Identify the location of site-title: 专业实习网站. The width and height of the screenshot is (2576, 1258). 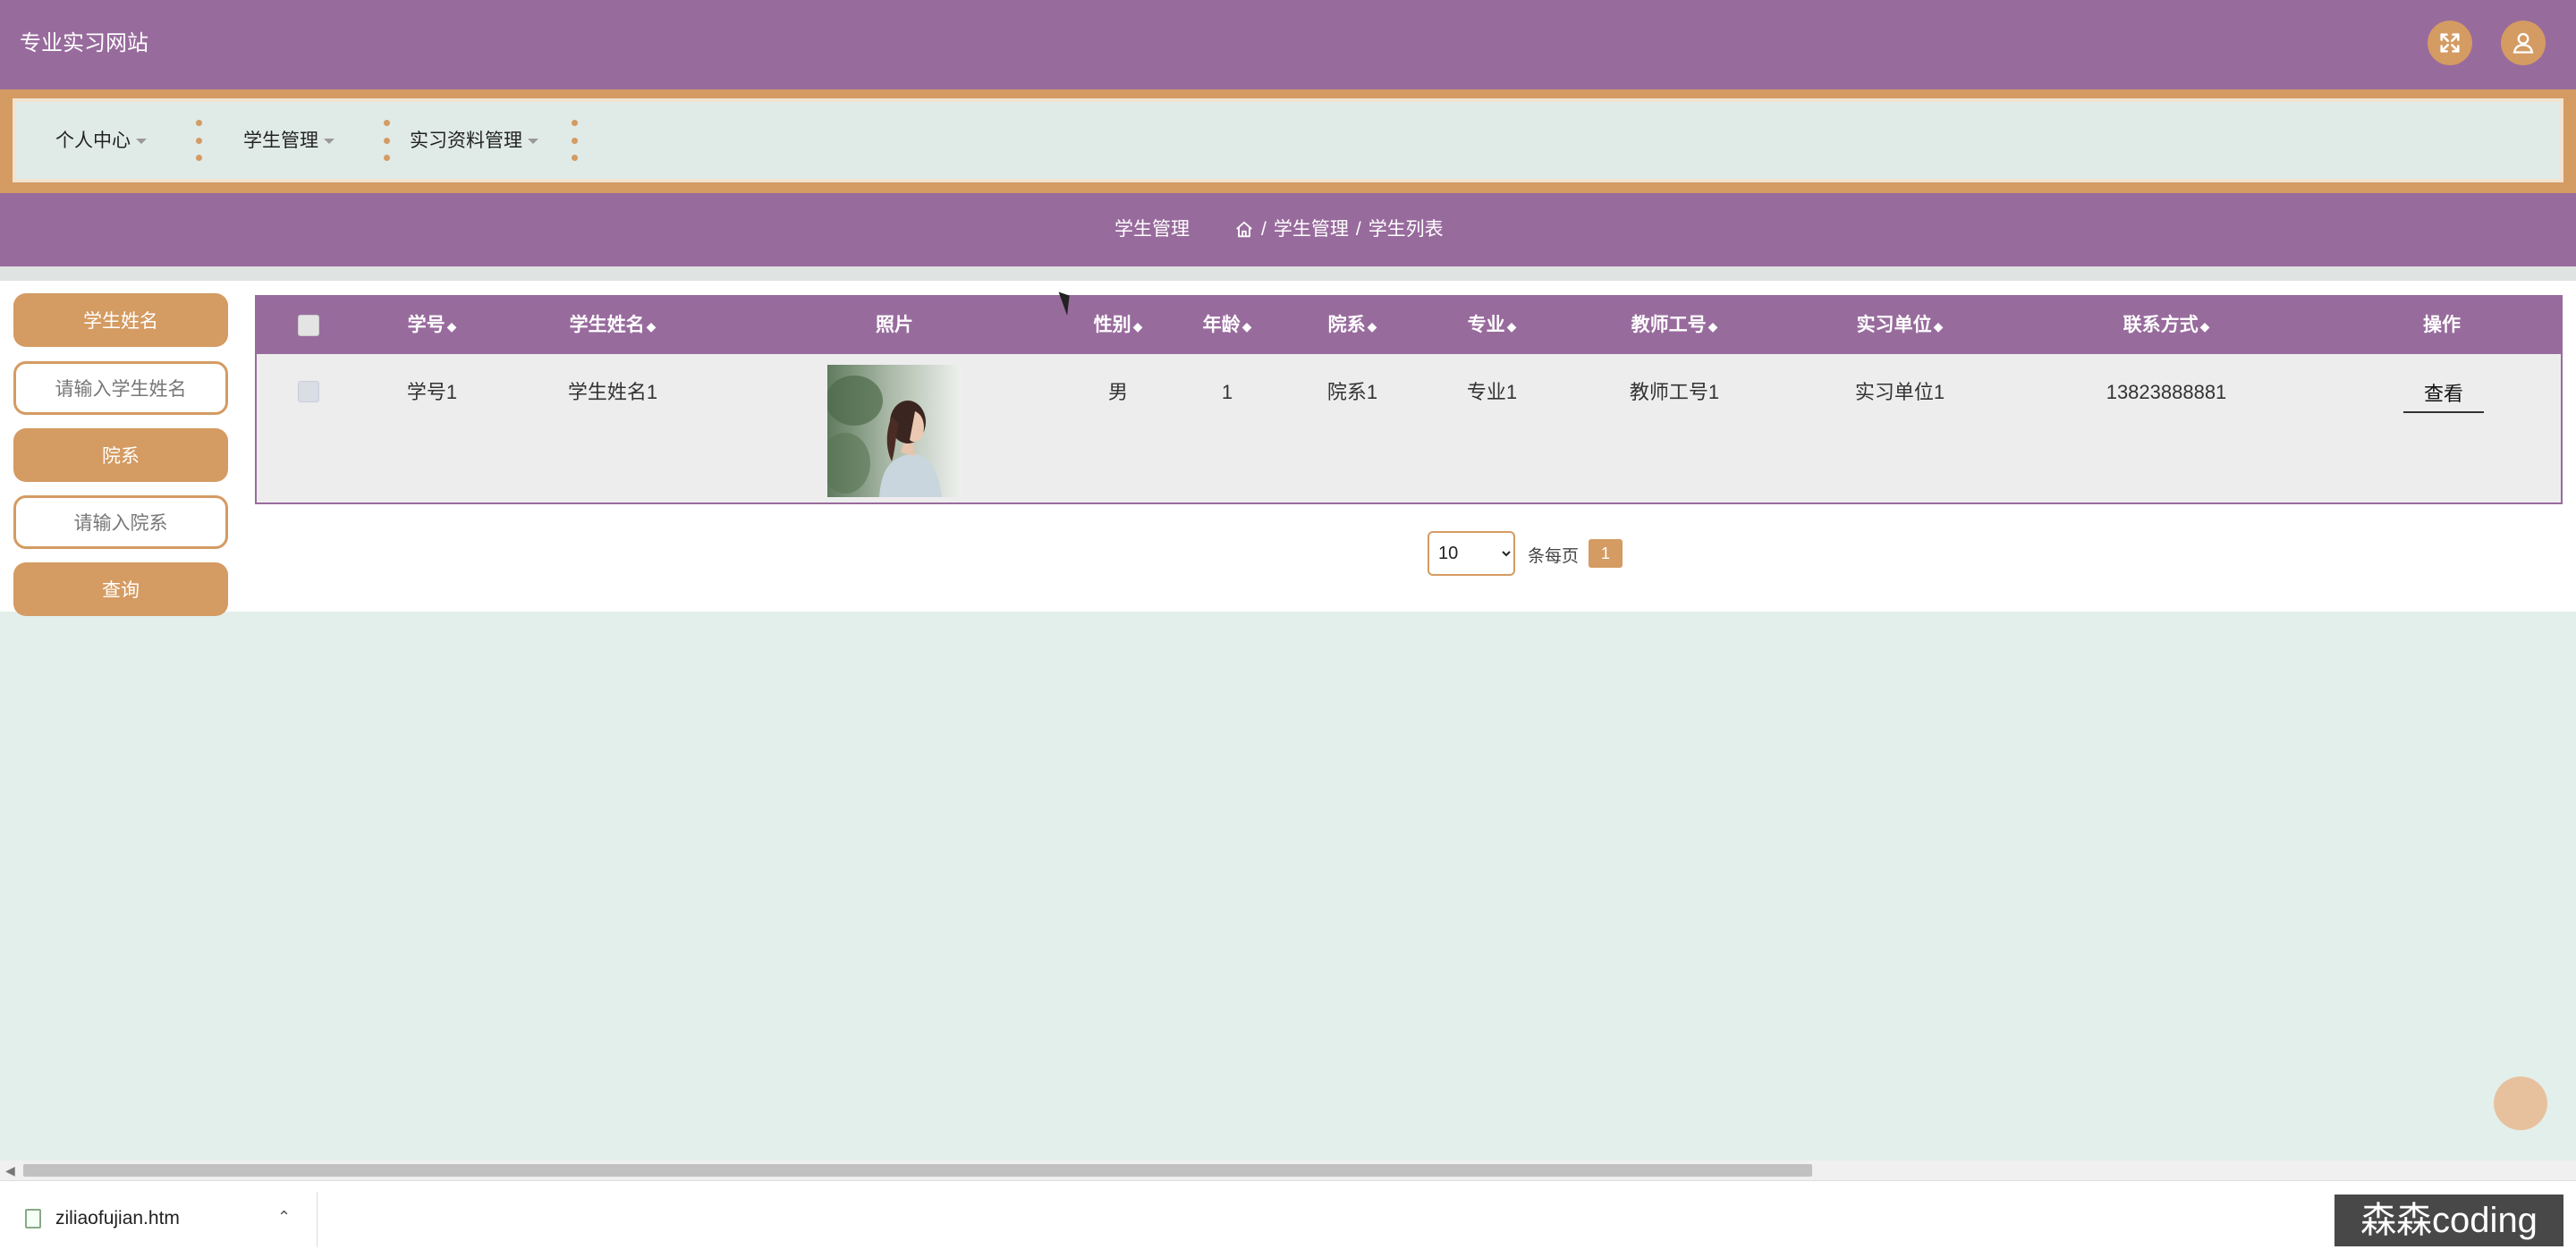
(84, 43).